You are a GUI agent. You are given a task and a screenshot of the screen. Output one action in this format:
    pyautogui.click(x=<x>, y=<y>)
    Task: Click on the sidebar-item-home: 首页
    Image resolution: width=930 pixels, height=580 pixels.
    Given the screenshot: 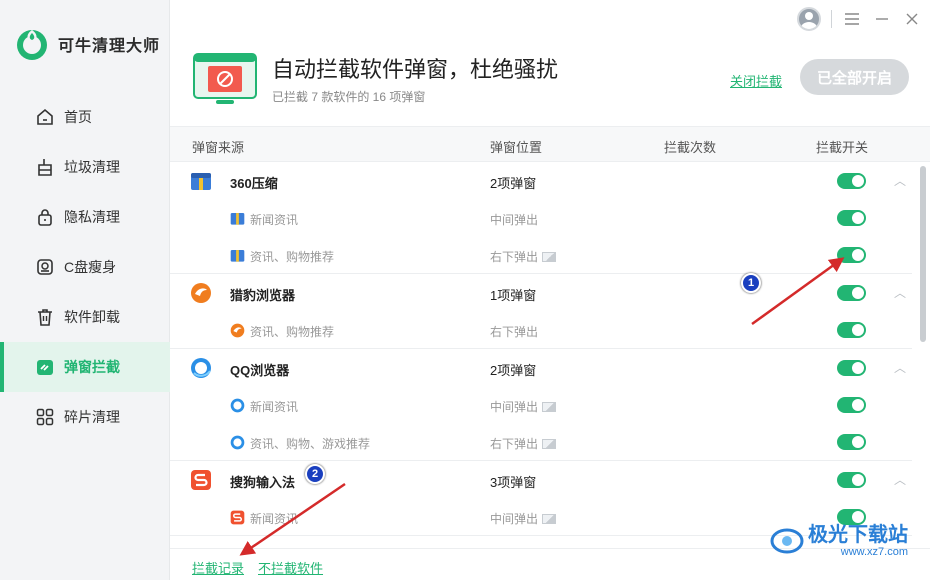 What is the action you would take?
    pyautogui.click(x=85, y=117)
    